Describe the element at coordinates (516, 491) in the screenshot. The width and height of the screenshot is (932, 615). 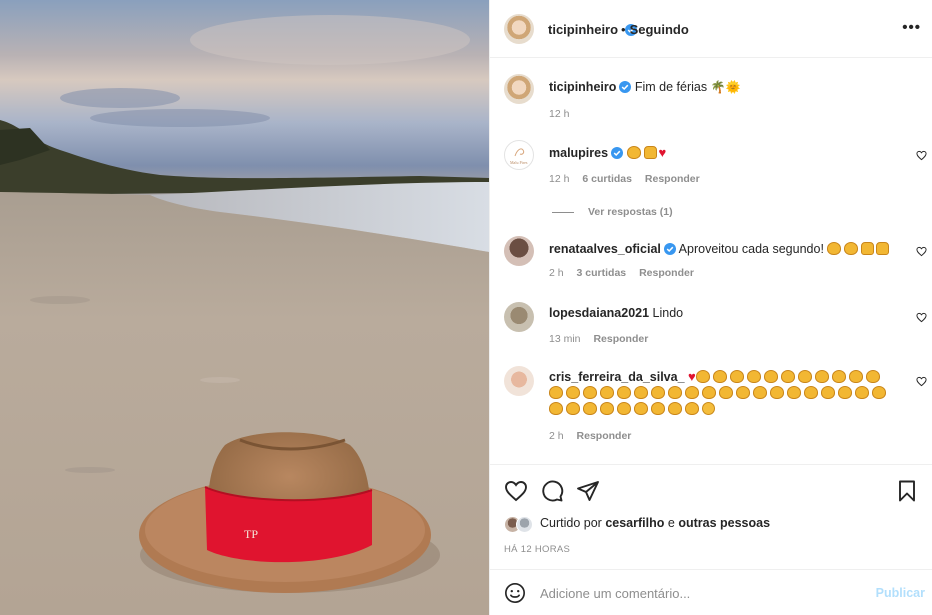
I see `like-heart-icon` at that location.